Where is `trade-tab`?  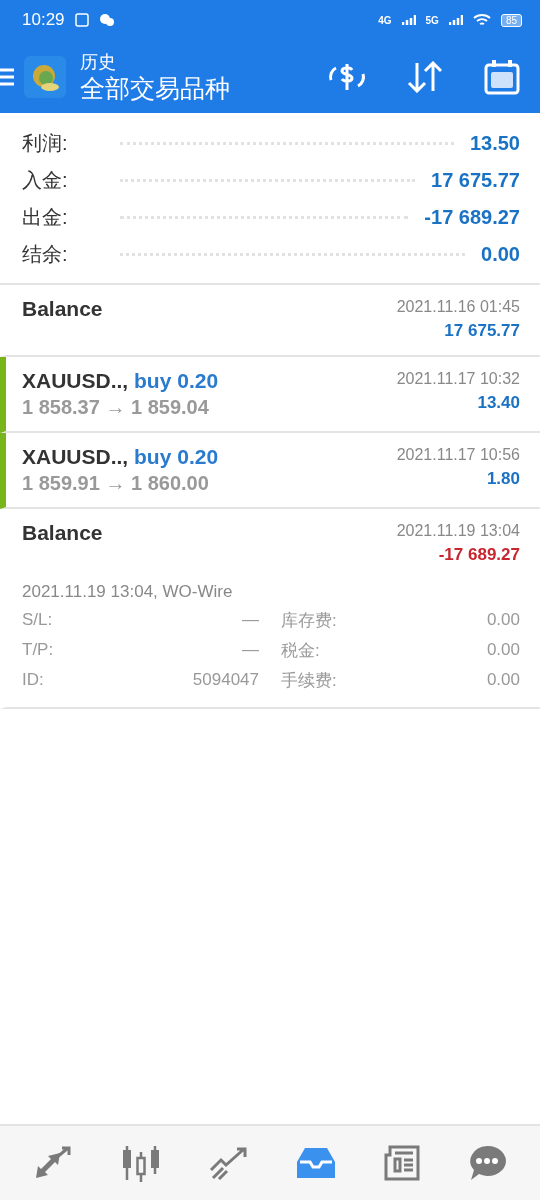
trade-tab is located at coordinates (229, 1163).